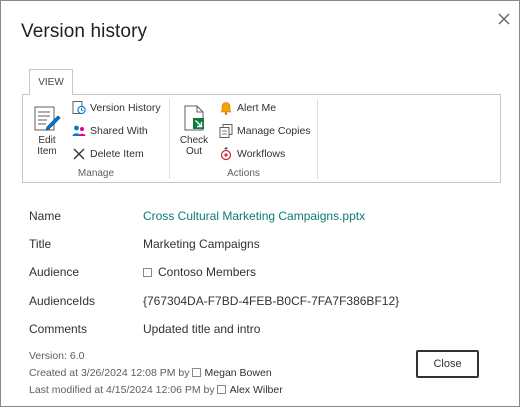 The height and width of the screenshot is (407, 520). I want to click on modified-by-user: Alex Wilber, so click(256, 390).